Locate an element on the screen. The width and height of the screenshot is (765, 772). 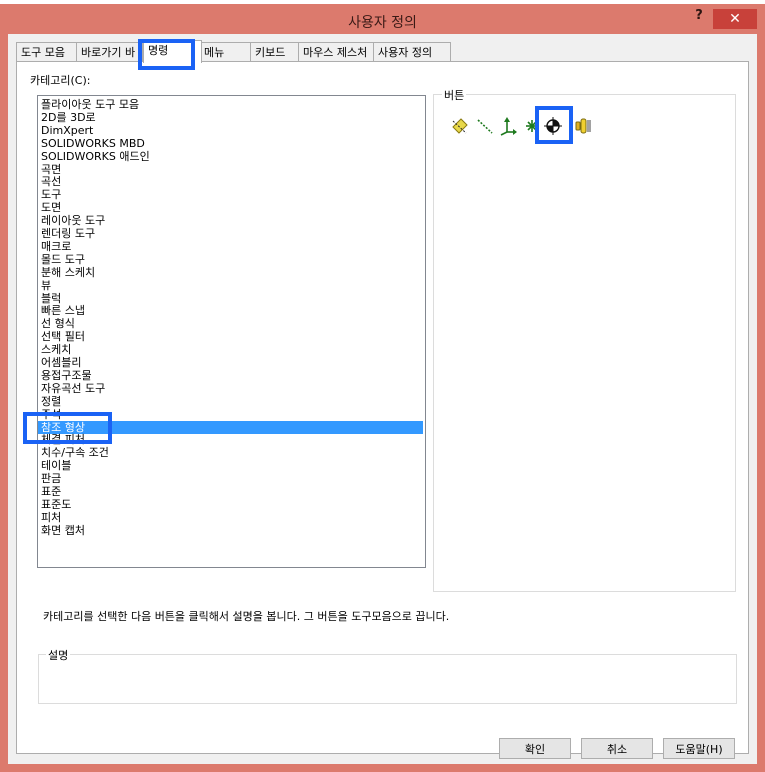
description-label: 설명 is located at coordinates (58, 655).